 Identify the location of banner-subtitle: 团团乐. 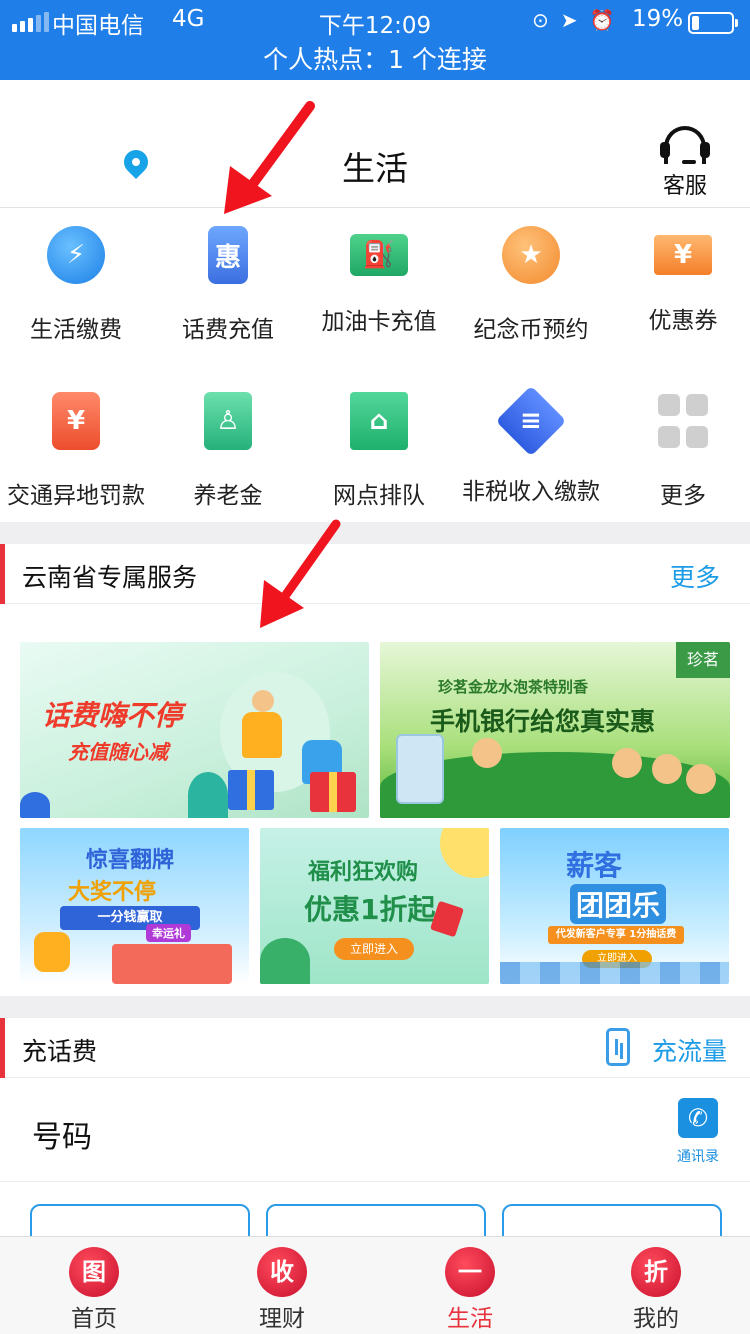
(618, 904).